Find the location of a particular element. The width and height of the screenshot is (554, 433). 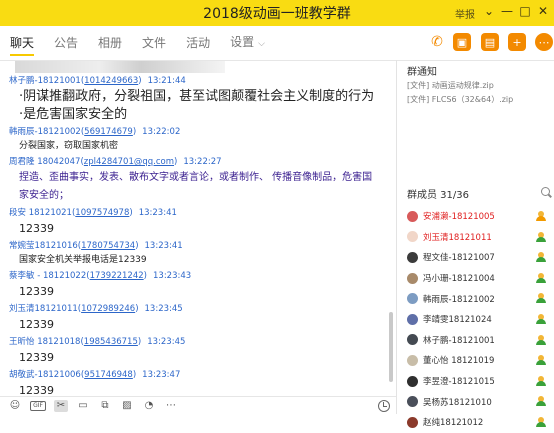

sender-qq-link: 1739221242 is located at coordinates (117, 276).